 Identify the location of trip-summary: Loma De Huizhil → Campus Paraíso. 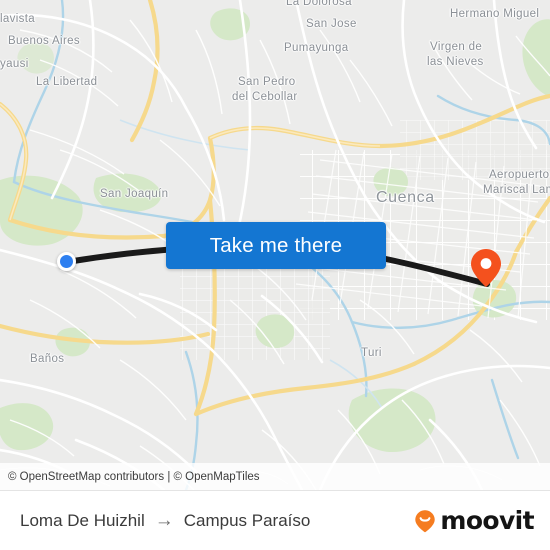
(165, 521).